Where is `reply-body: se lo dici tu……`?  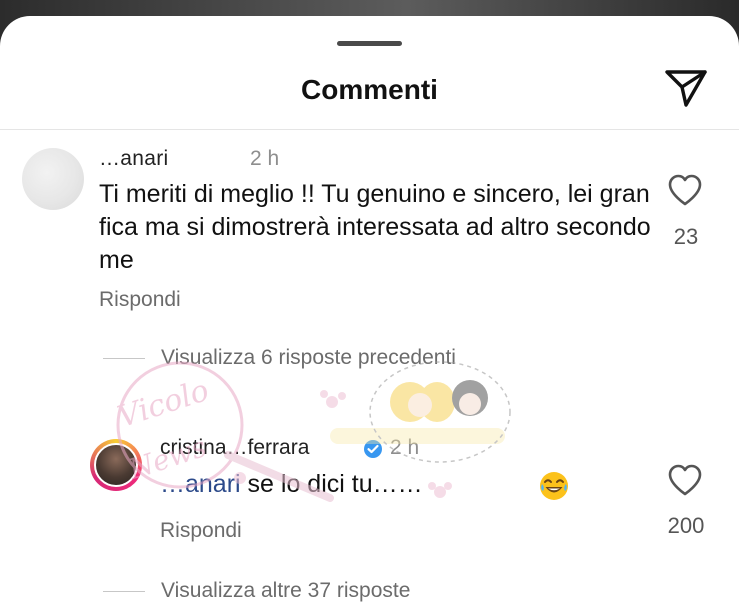 reply-body: se lo dici tu…… is located at coordinates (331, 484).